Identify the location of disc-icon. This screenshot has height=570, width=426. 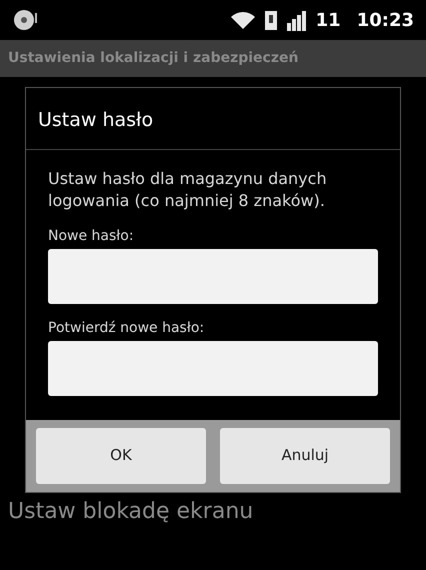
(25, 20).